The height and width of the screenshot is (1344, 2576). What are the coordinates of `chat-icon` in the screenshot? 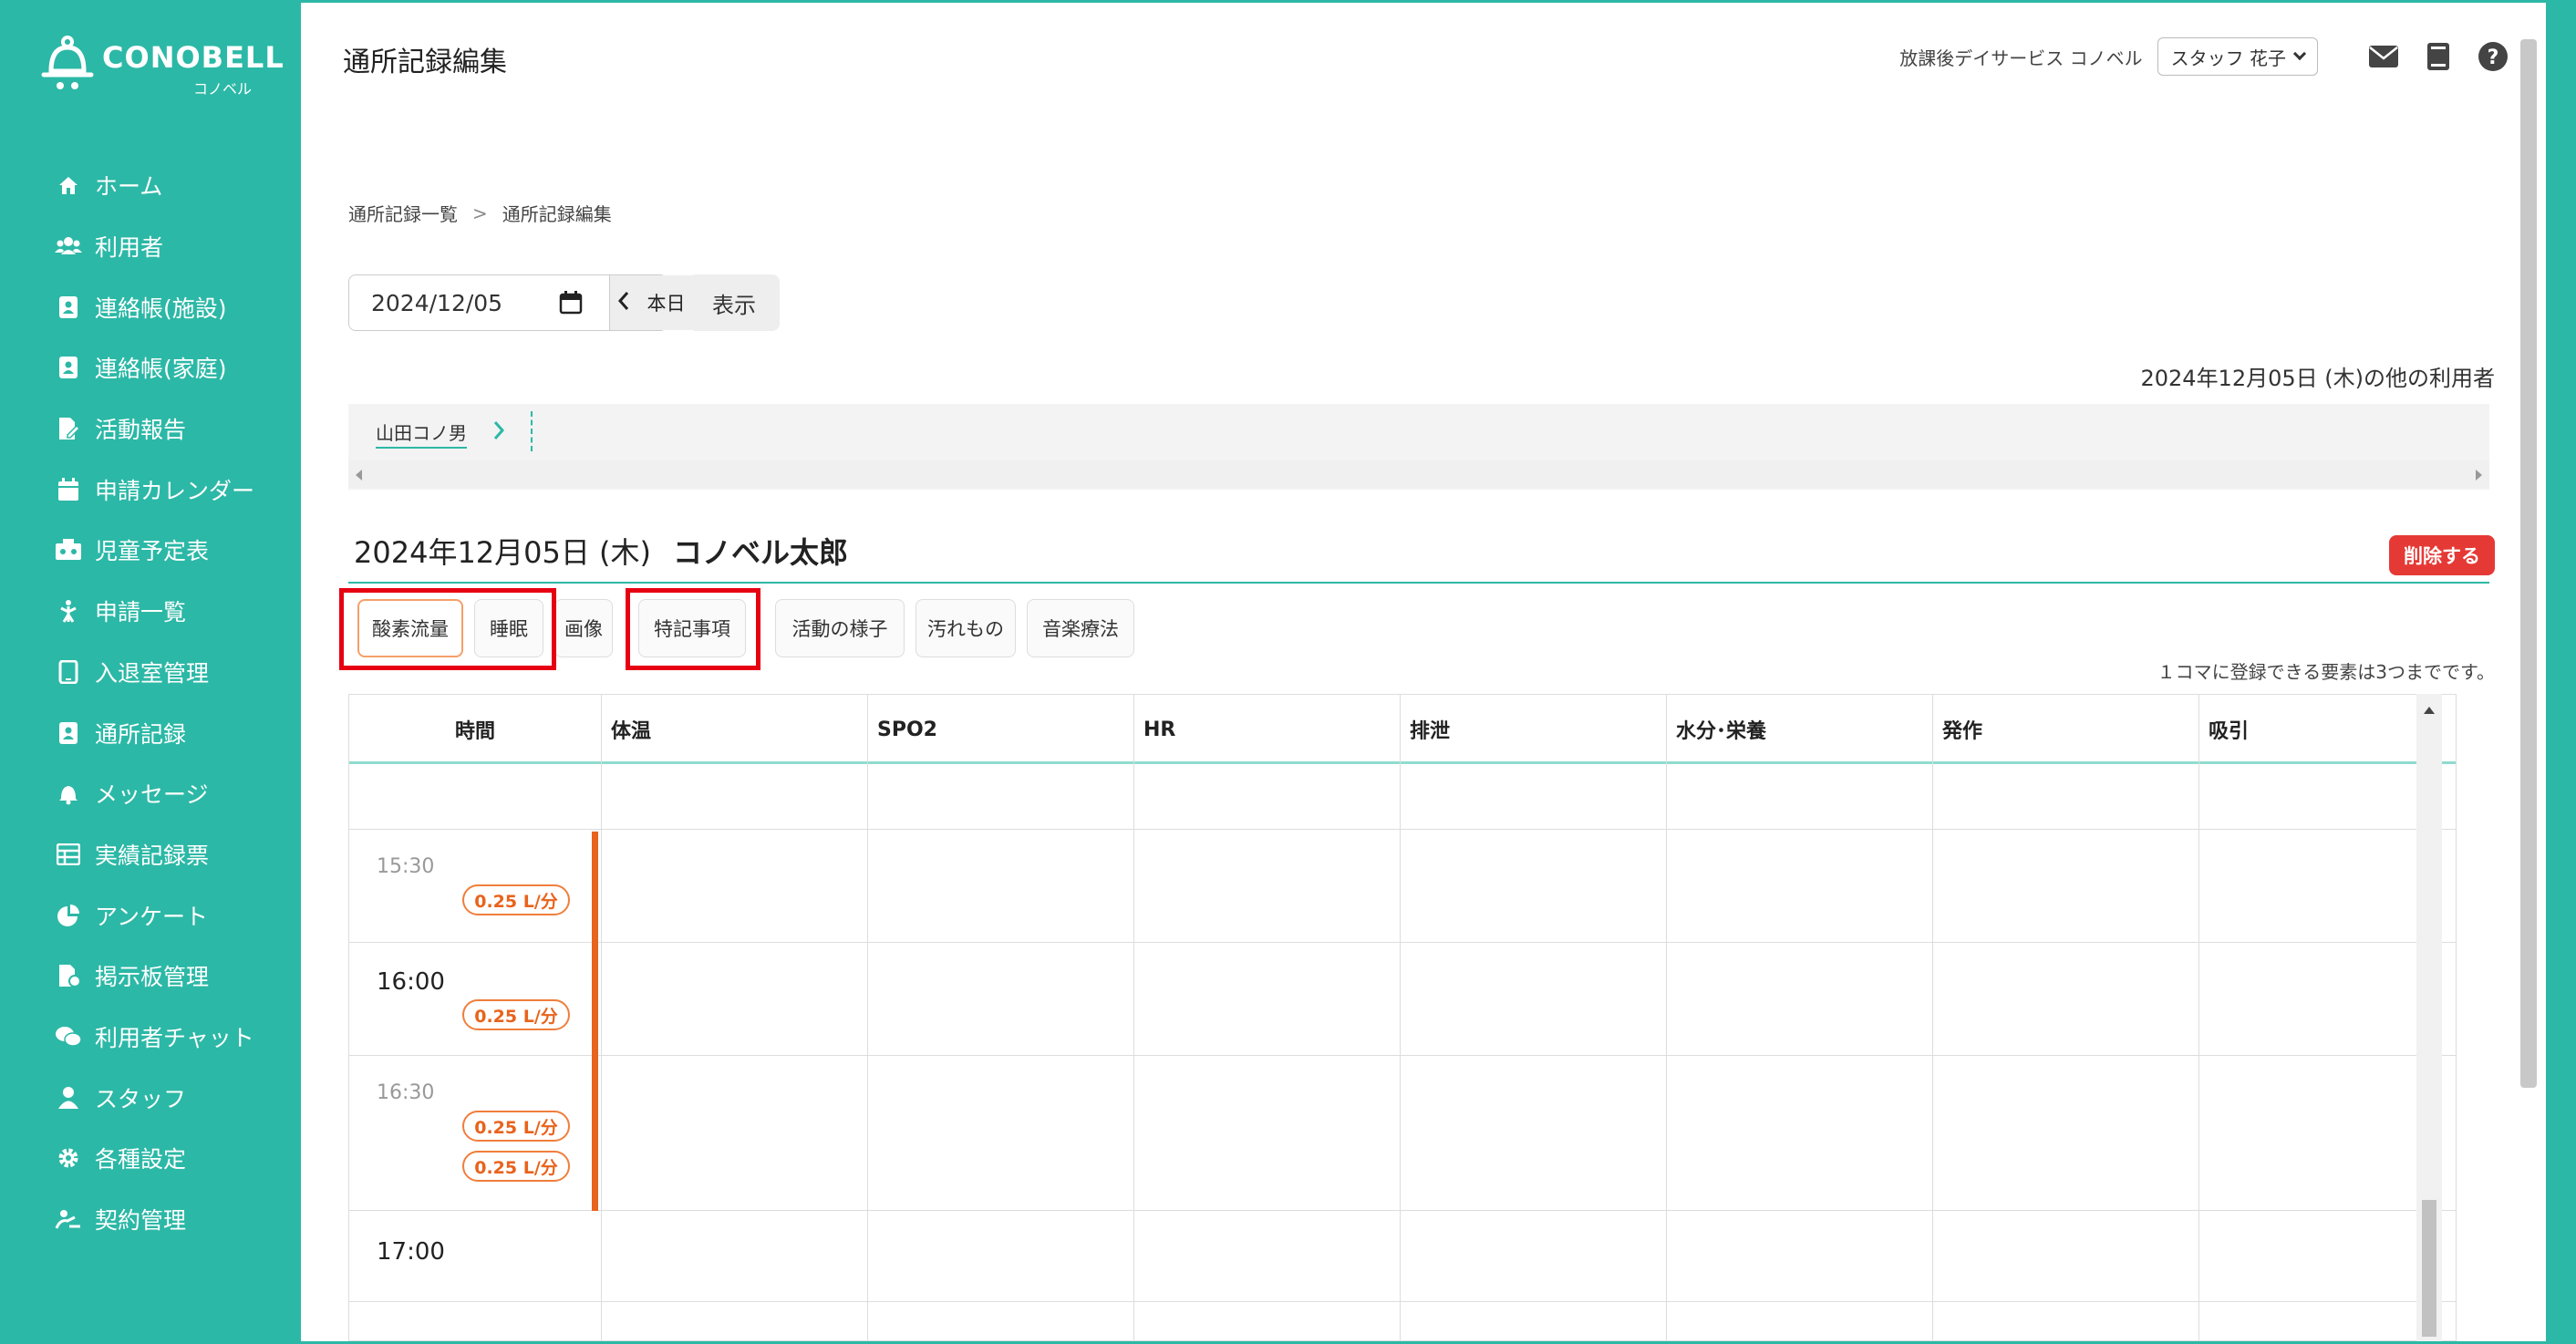 It's located at (68, 1036).